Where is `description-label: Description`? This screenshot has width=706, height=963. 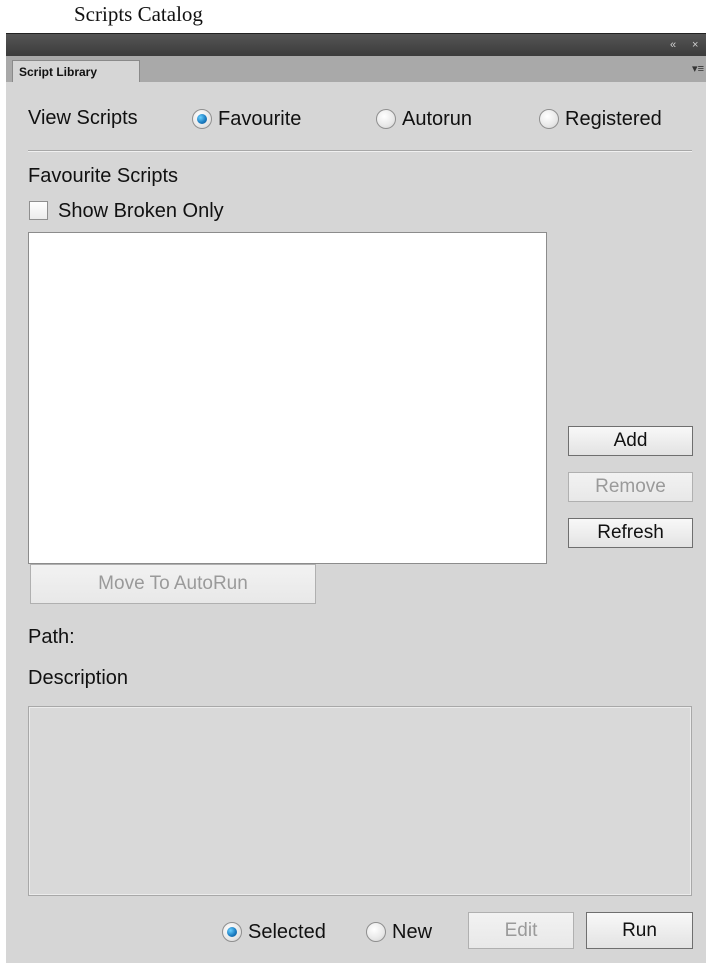 description-label: Description is located at coordinates (78, 678).